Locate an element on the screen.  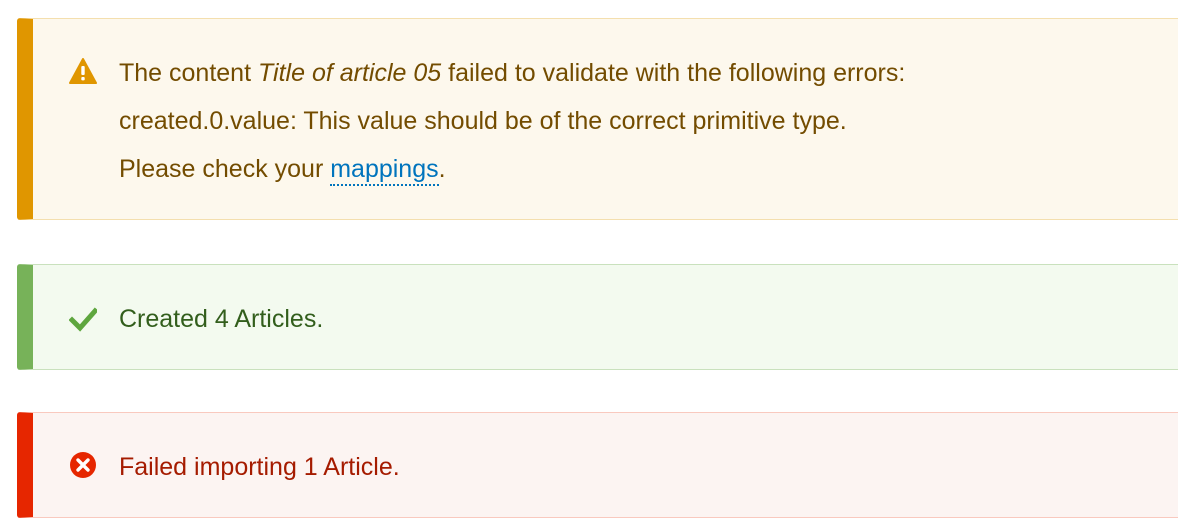
warning-line-3: Please check your mappings. is located at coordinates (648, 169).